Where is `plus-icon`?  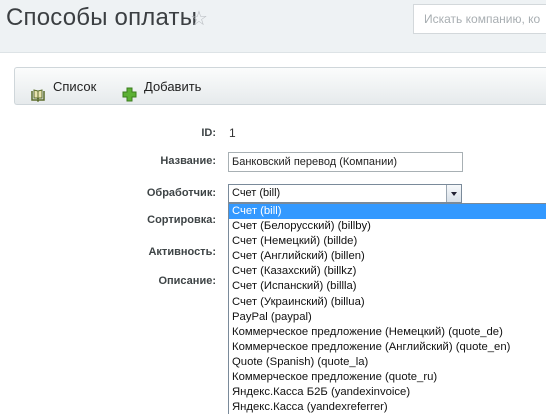 plus-icon is located at coordinates (129, 98).